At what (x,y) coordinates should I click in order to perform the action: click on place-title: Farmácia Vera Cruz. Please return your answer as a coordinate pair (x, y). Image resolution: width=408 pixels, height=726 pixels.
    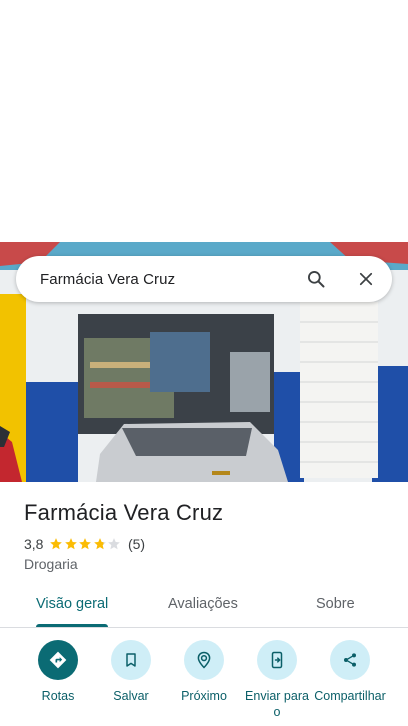
    Looking at the image, I should click on (124, 512).